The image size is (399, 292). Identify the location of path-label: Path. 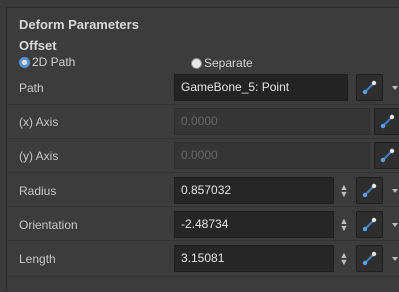
(31, 88).